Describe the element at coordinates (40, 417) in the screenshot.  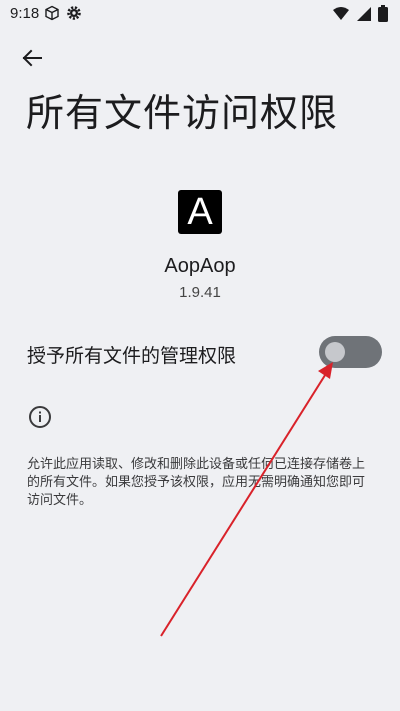
I see `info-icon` at that location.